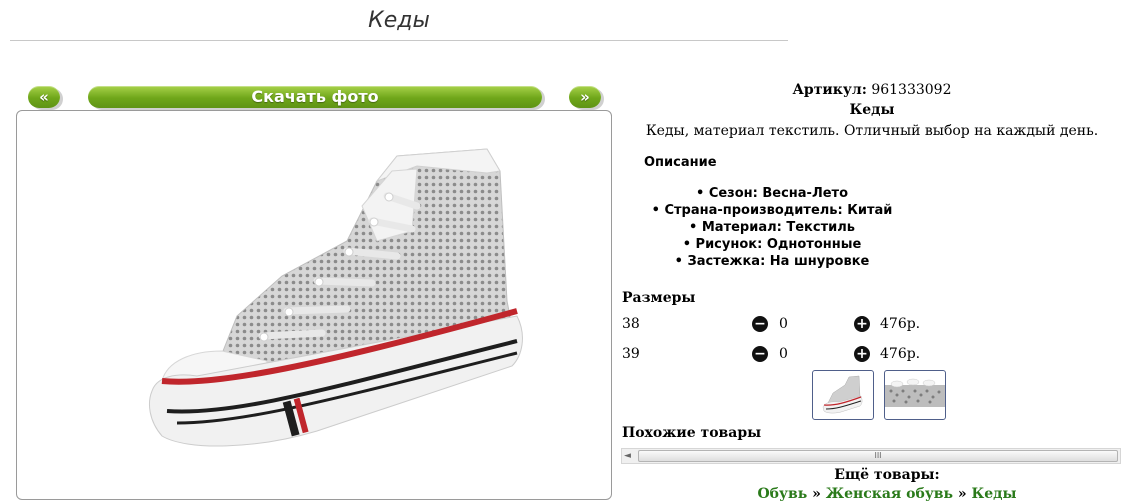 Image resolution: width=1122 pixels, height=502 pixels. I want to click on description-heading: Описание, so click(680, 162).